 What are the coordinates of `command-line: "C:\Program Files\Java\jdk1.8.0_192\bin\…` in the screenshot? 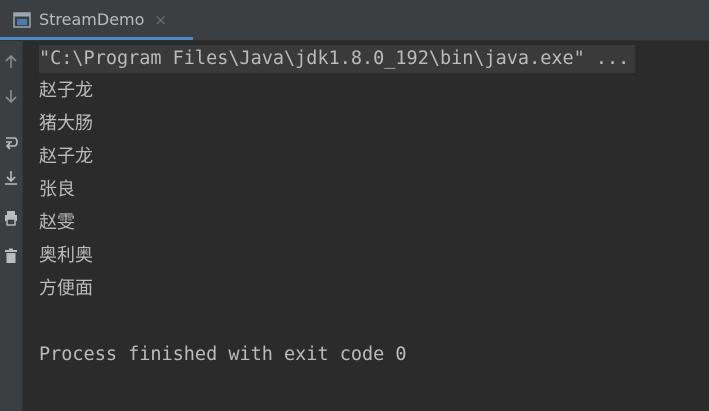 It's located at (337, 59).